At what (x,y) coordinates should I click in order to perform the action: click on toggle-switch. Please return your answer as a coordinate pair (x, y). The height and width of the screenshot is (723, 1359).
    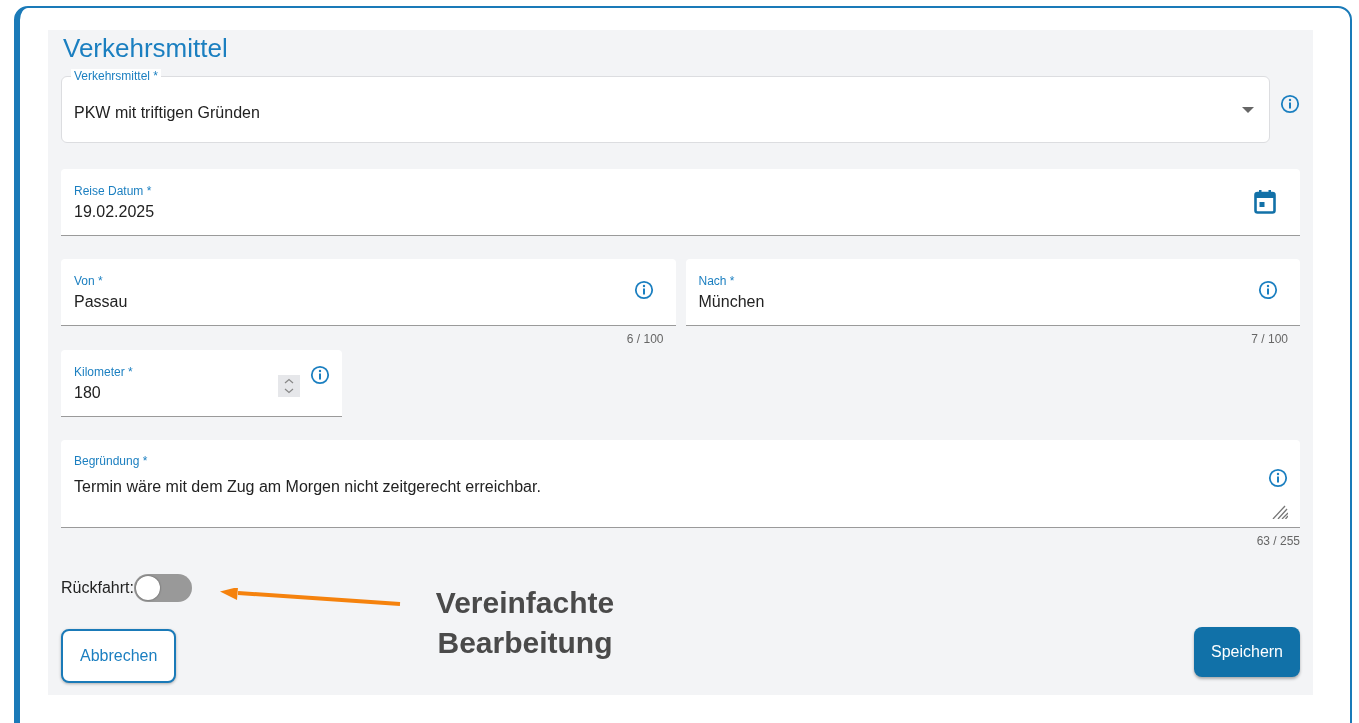
    Looking at the image, I should click on (162, 588).